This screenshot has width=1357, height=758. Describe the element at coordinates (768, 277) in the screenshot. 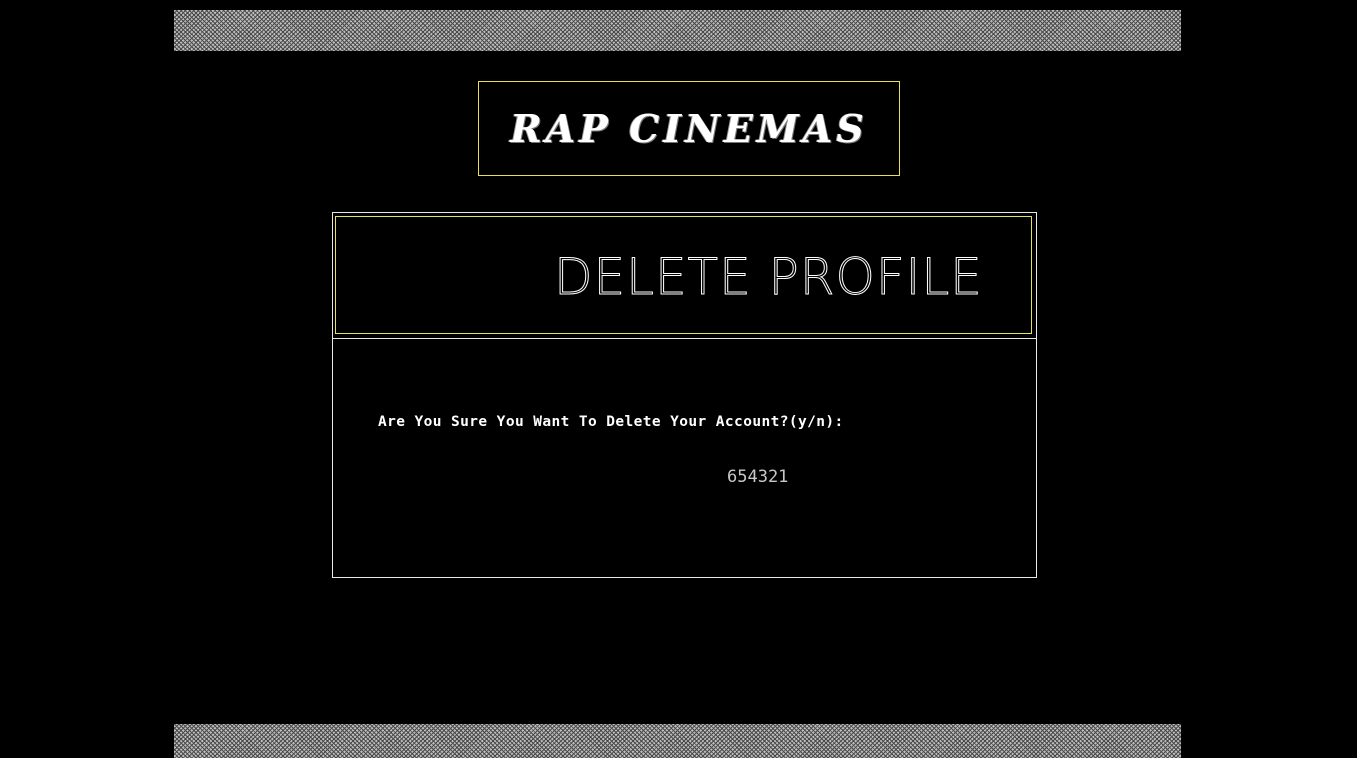

I see `dialog-title: DELETE PROFILE` at that location.